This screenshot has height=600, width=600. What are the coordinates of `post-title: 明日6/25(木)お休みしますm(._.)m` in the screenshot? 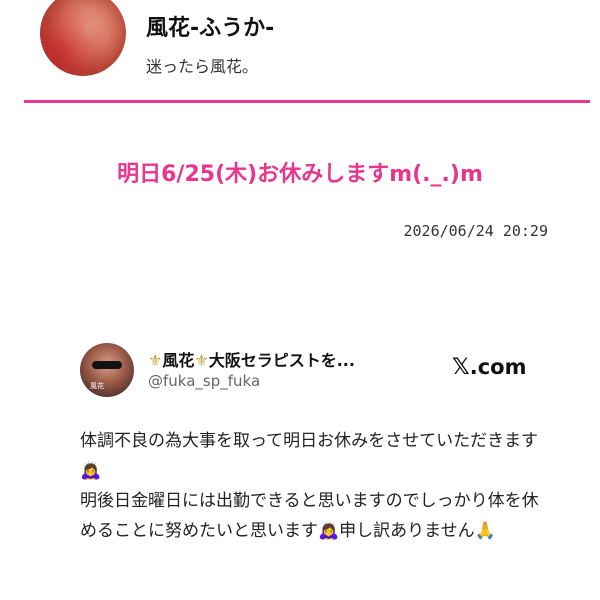 It's located at (300, 174).